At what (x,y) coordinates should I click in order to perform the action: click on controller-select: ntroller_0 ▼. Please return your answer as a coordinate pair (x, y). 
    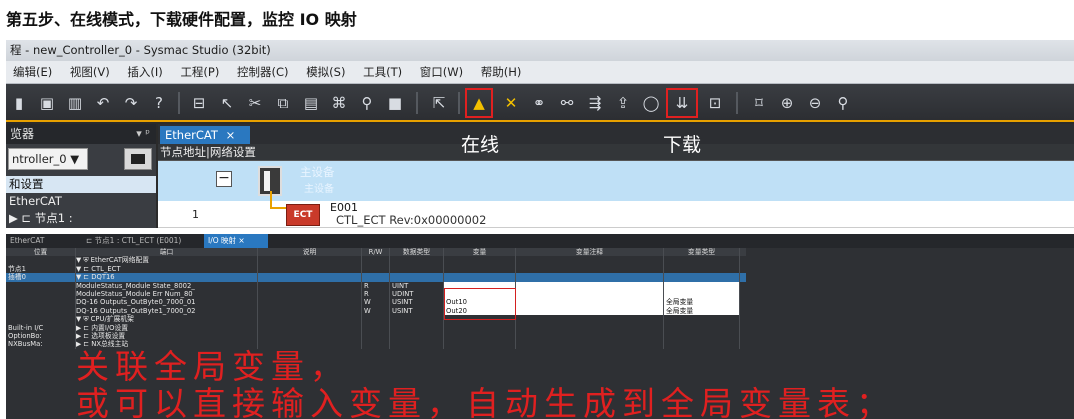
    Looking at the image, I should click on (48, 159).